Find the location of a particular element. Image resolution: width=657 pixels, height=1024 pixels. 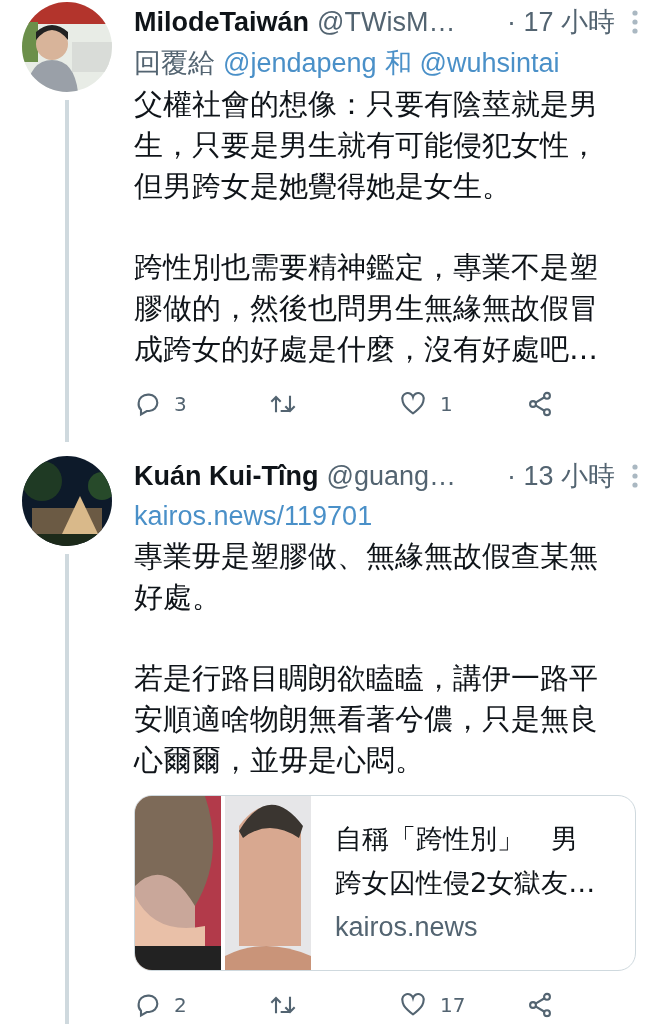

tweet-text: 父權社會的想像：只要有陰莖就是男生，只要是男生就有可能侵犯女性，但男跨女是她覺得她是女生。 is located at coordinates (366, 145).